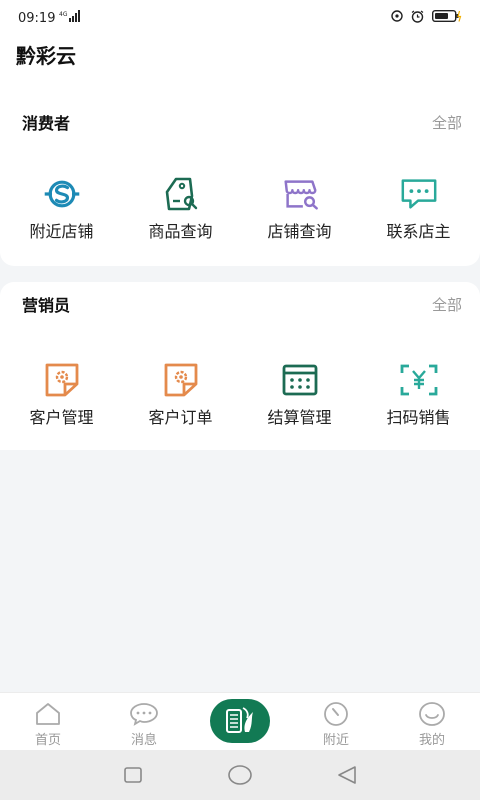 The height and width of the screenshot is (800, 480). I want to click on grid-item-settlement: 结算管理, so click(299, 394).